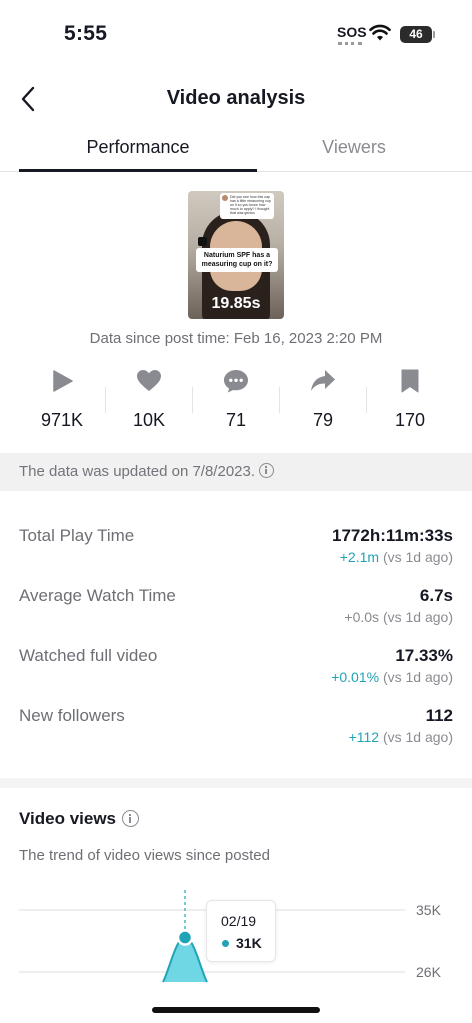 The image size is (472, 1023). Describe the element at coordinates (236, 420) in the screenshot. I see `stat-comments-value: 71` at that location.